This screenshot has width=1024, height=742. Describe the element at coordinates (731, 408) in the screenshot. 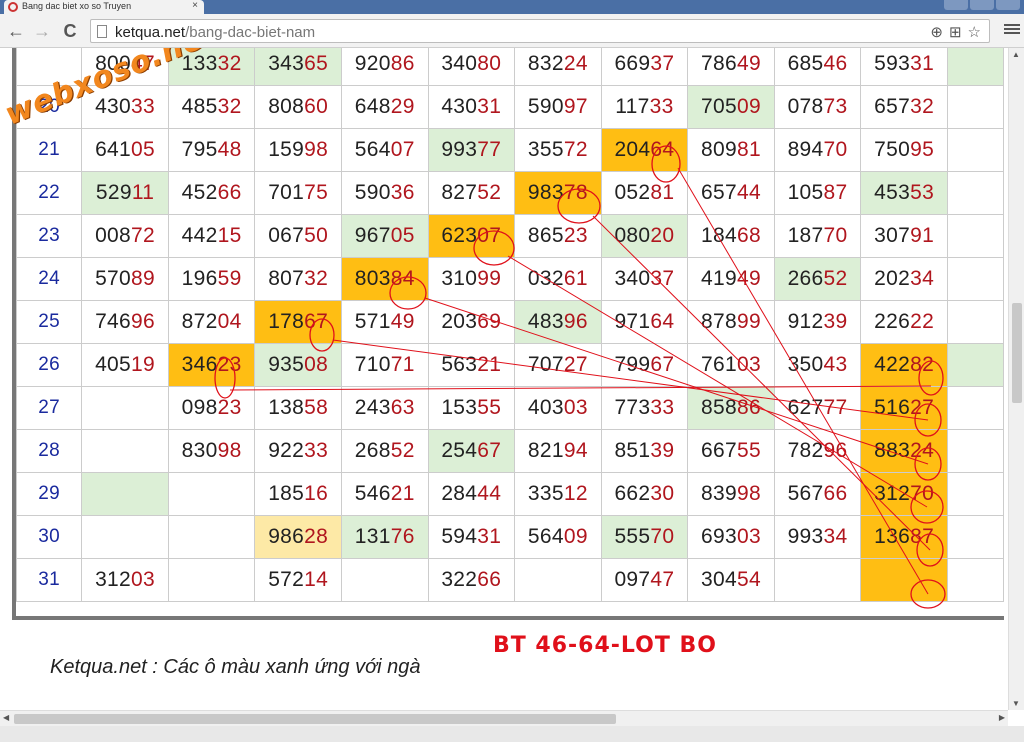

I see `result-cell: 85886` at that location.